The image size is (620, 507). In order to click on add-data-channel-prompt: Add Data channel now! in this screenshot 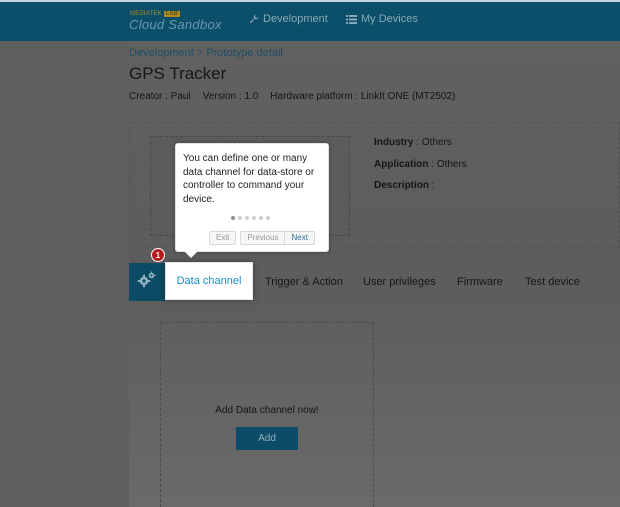, I will do `click(267, 410)`.